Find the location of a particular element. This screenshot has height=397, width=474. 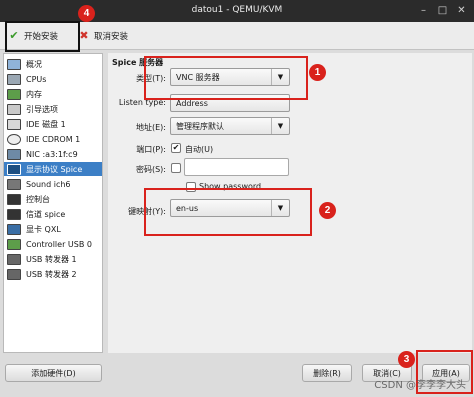

cancel-install-button: ✖ 取消安装 is located at coordinates (103, 36).